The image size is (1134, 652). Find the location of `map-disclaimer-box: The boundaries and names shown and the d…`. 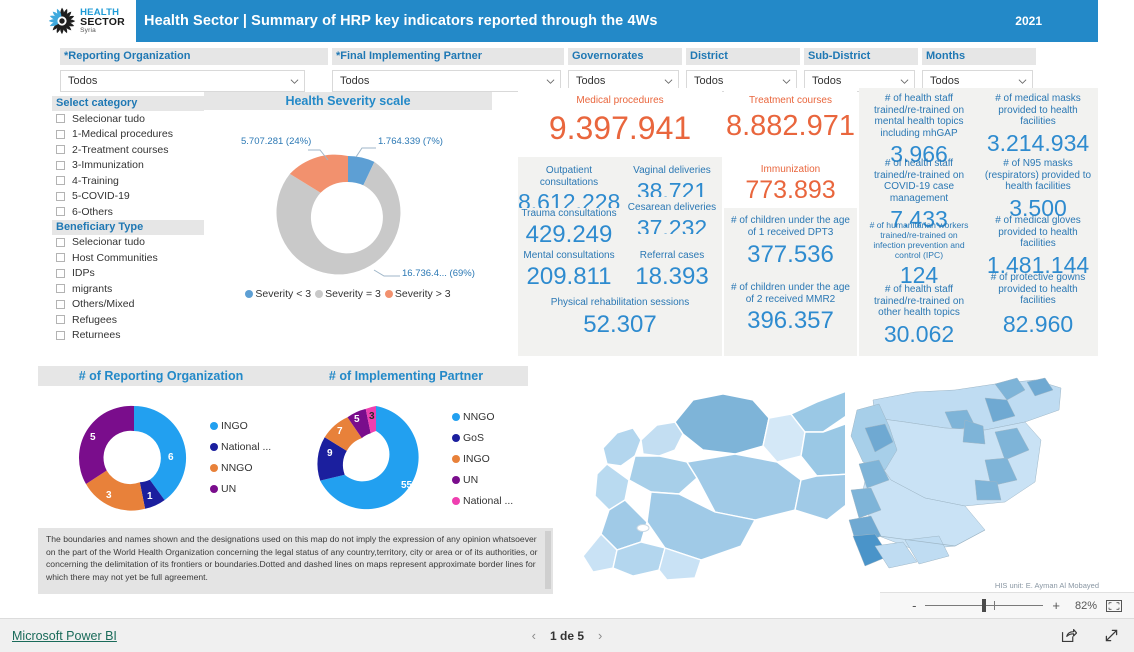

map-disclaimer-box: The boundaries and names shown and the d… is located at coordinates (295, 561).